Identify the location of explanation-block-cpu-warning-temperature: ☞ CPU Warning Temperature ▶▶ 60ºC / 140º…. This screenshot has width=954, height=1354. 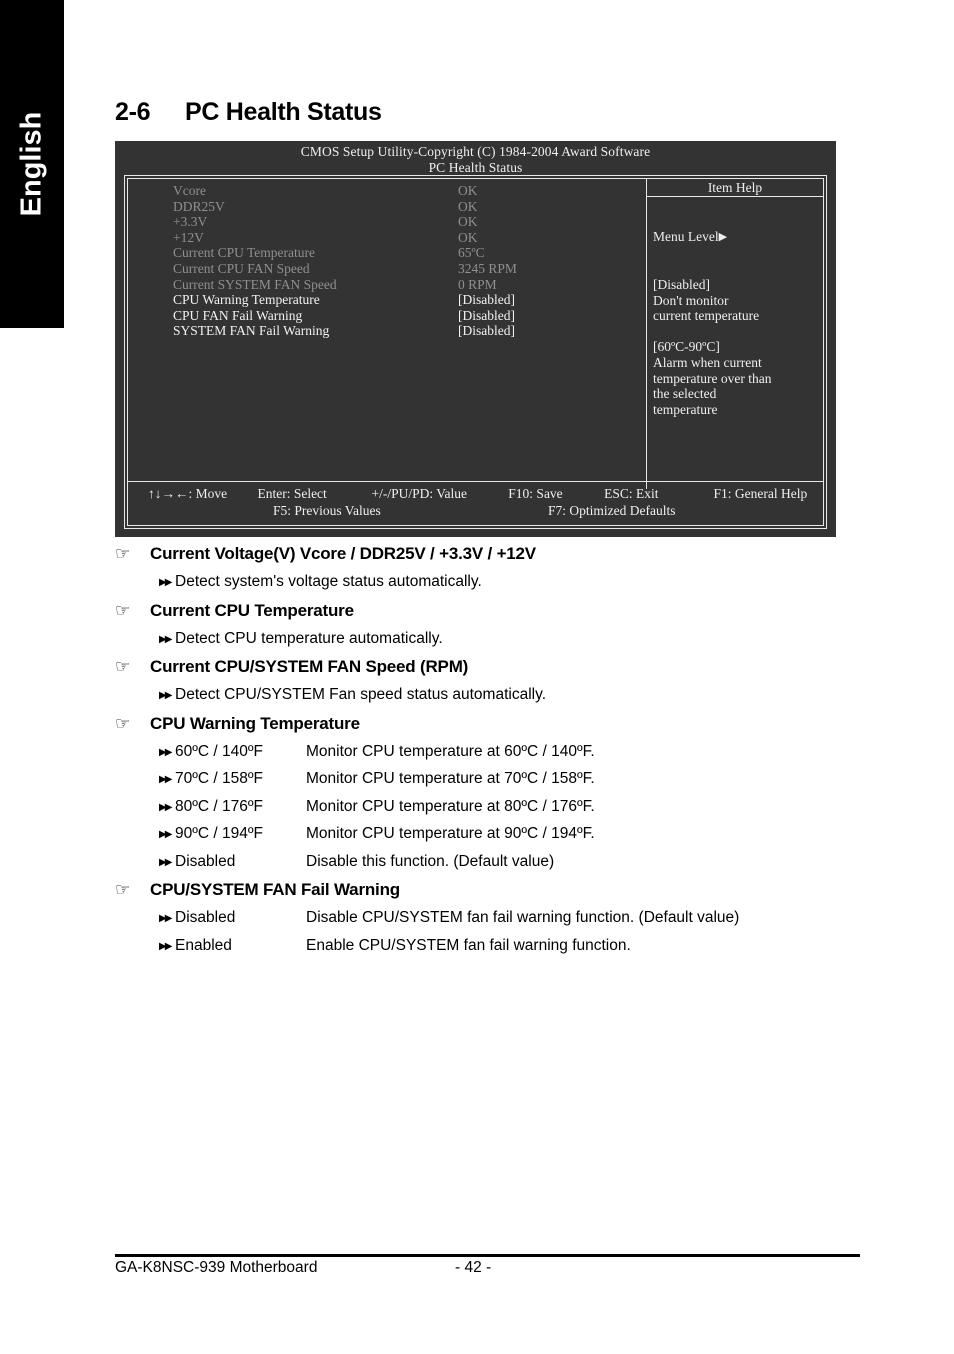
(495, 795).